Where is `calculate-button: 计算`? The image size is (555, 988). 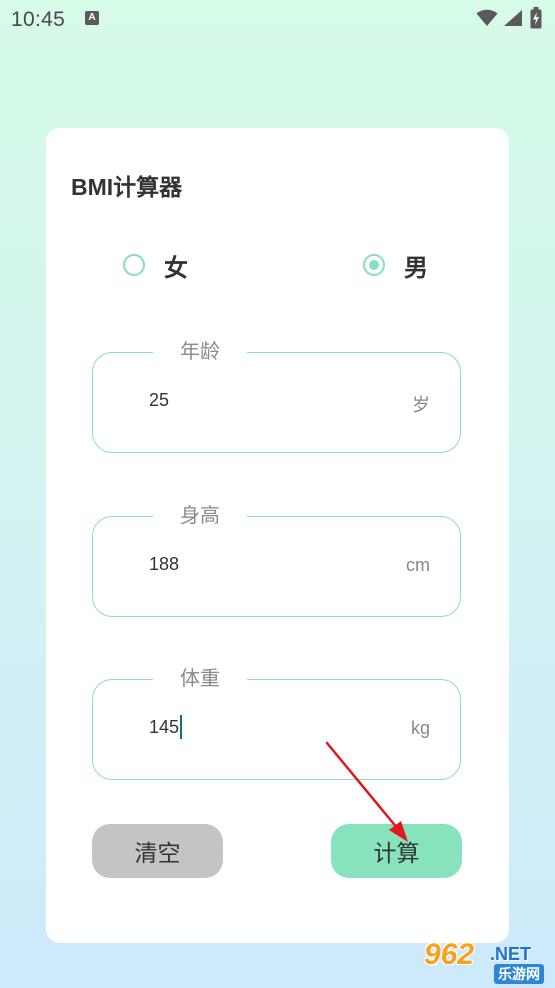
calculate-button: 计算 is located at coordinates (396, 851).